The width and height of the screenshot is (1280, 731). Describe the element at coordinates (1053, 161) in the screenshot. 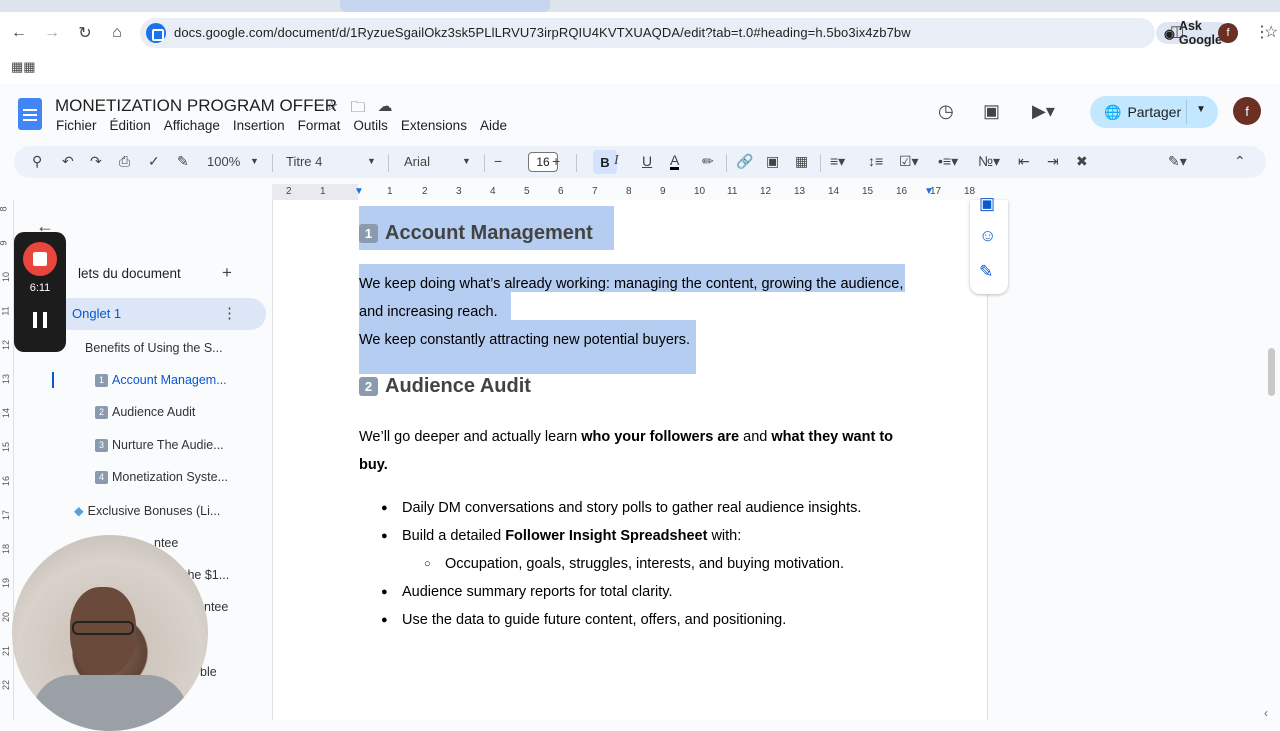

I see `increase-indent-icon: ⇥` at that location.